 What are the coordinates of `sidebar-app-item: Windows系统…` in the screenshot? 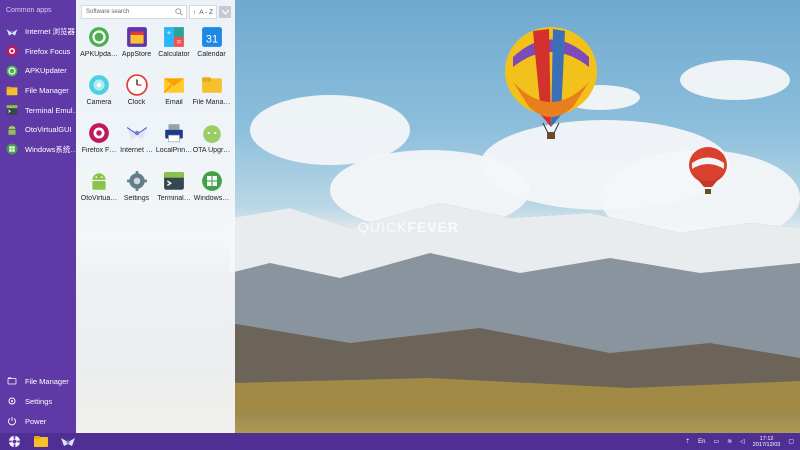 It's located at (38, 150).